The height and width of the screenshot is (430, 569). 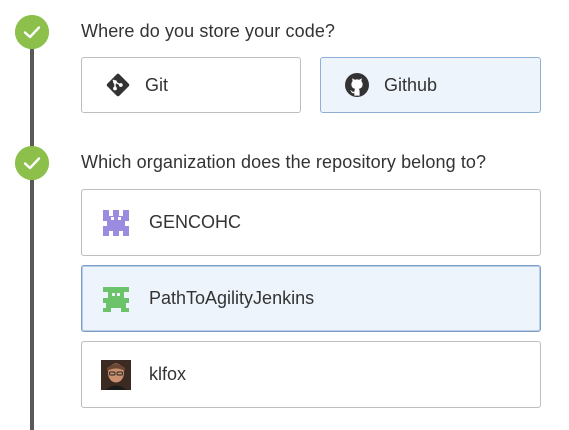 What do you see at coordinates (311, 374) in the screenshot?
I see `org-option-klfox: klfox` at bounding box center [311, 374].